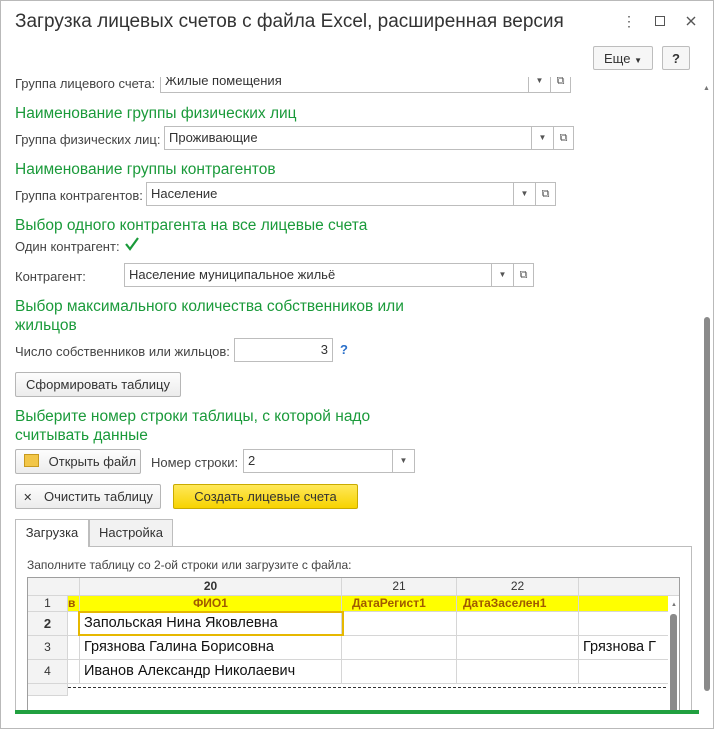  I want to click on grid-scrollbar: ▲, so click(673, 653).